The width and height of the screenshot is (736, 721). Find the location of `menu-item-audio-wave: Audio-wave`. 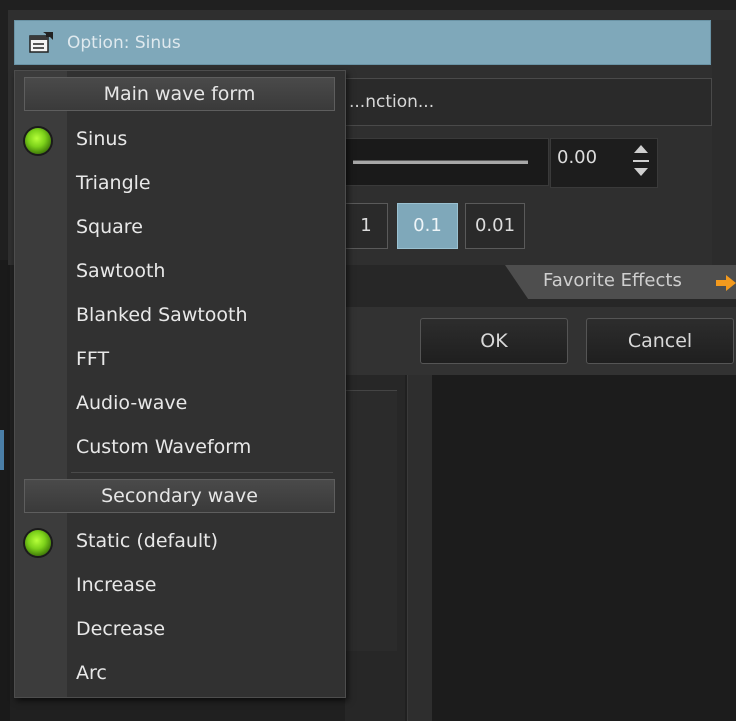

menu-item-audio-wave: Audio-wave is located at coordinates (180, 405).